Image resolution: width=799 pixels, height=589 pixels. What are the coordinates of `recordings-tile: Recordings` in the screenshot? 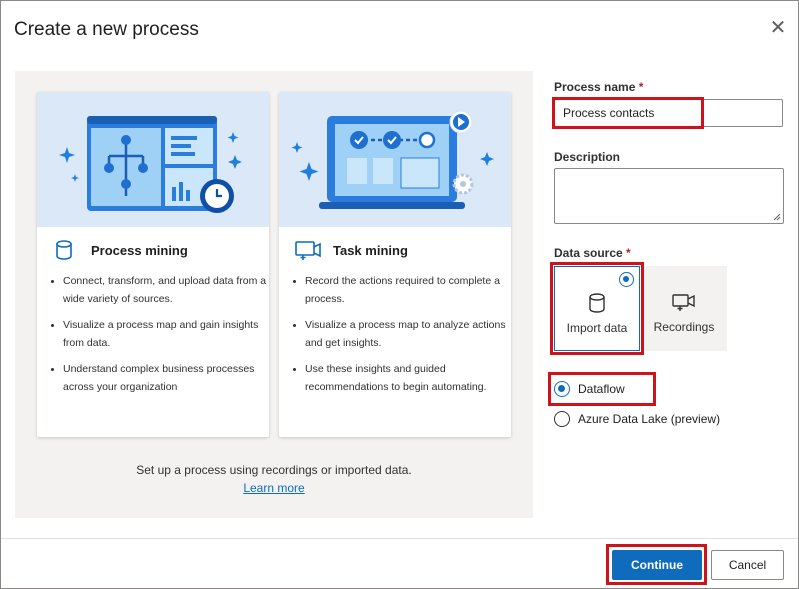 It's located at (684, 308).